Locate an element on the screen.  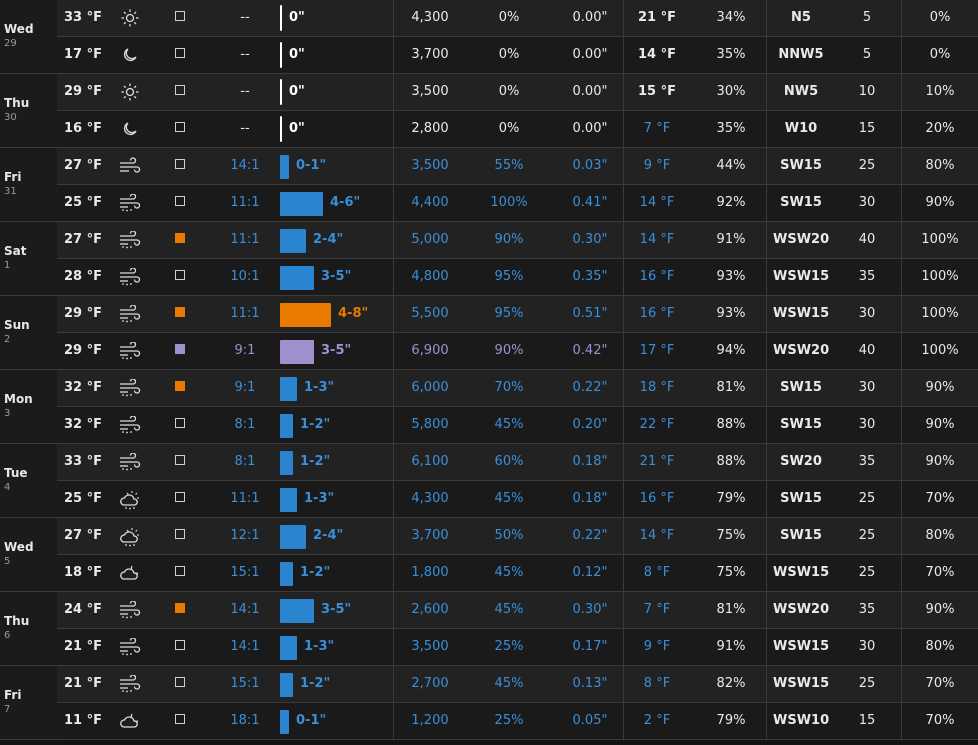
precip-chance: 60% is located at coordinates (509, 461).